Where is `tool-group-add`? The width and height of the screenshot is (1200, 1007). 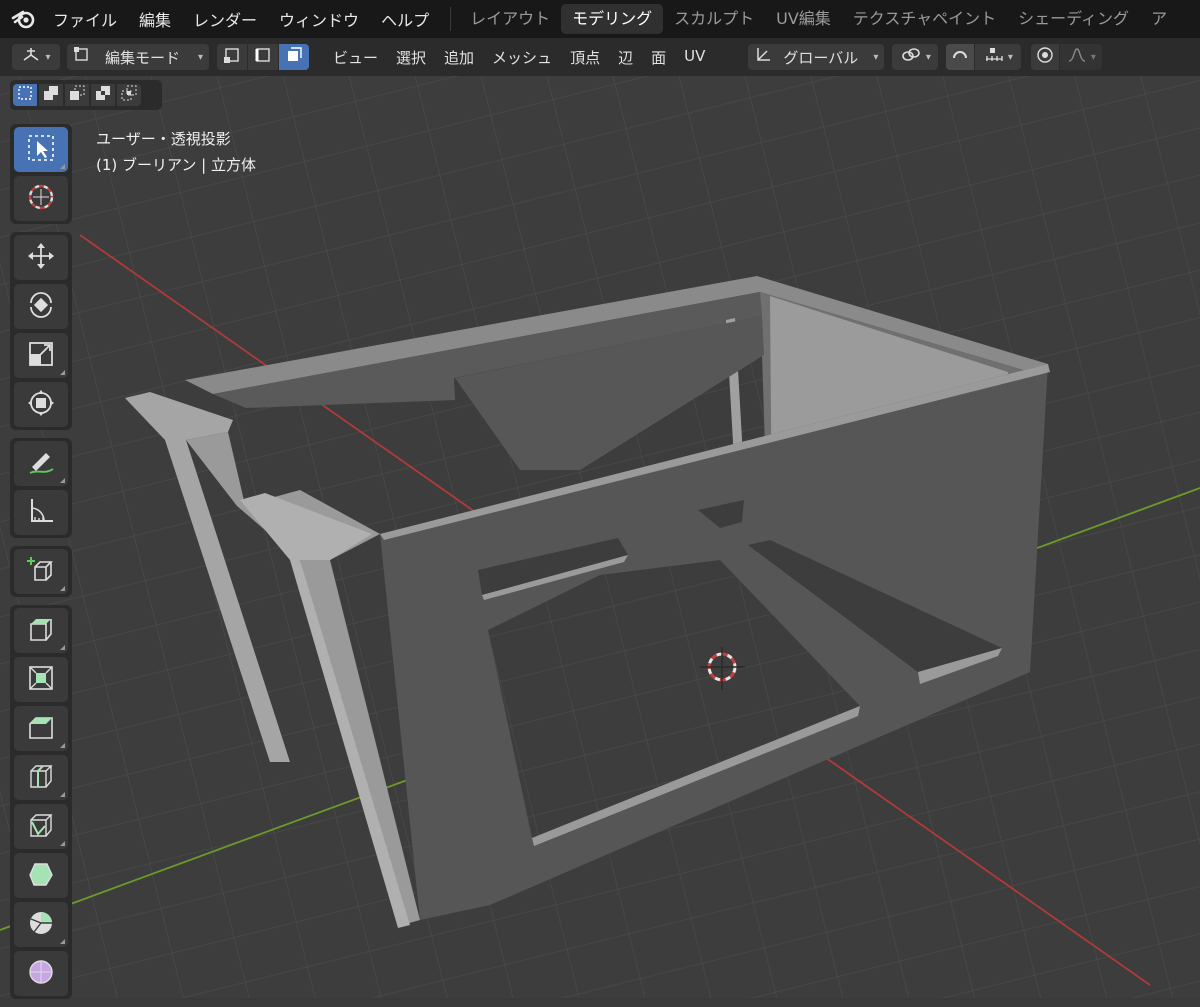
tool-group-add is located at coordinates (41, 571).